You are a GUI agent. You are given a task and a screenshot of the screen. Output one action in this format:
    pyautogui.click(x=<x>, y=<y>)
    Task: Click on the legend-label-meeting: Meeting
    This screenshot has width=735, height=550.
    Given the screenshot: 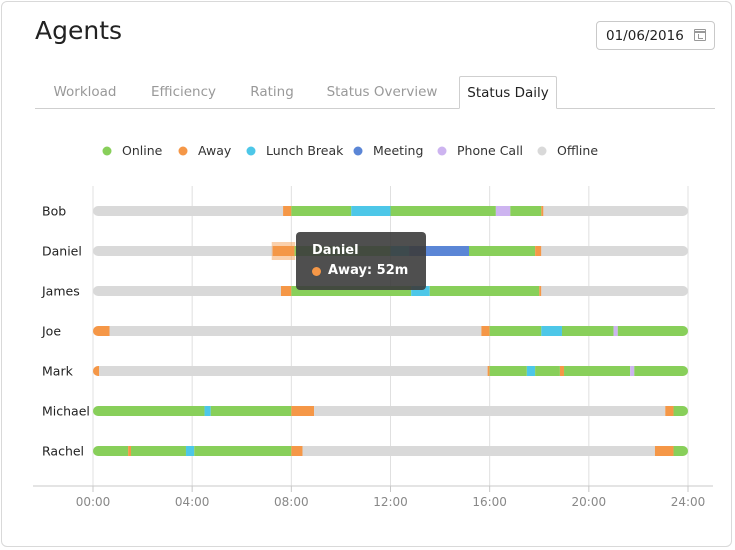 What is the action you would take?
    pyautogui.click(x=398, y=150)
    